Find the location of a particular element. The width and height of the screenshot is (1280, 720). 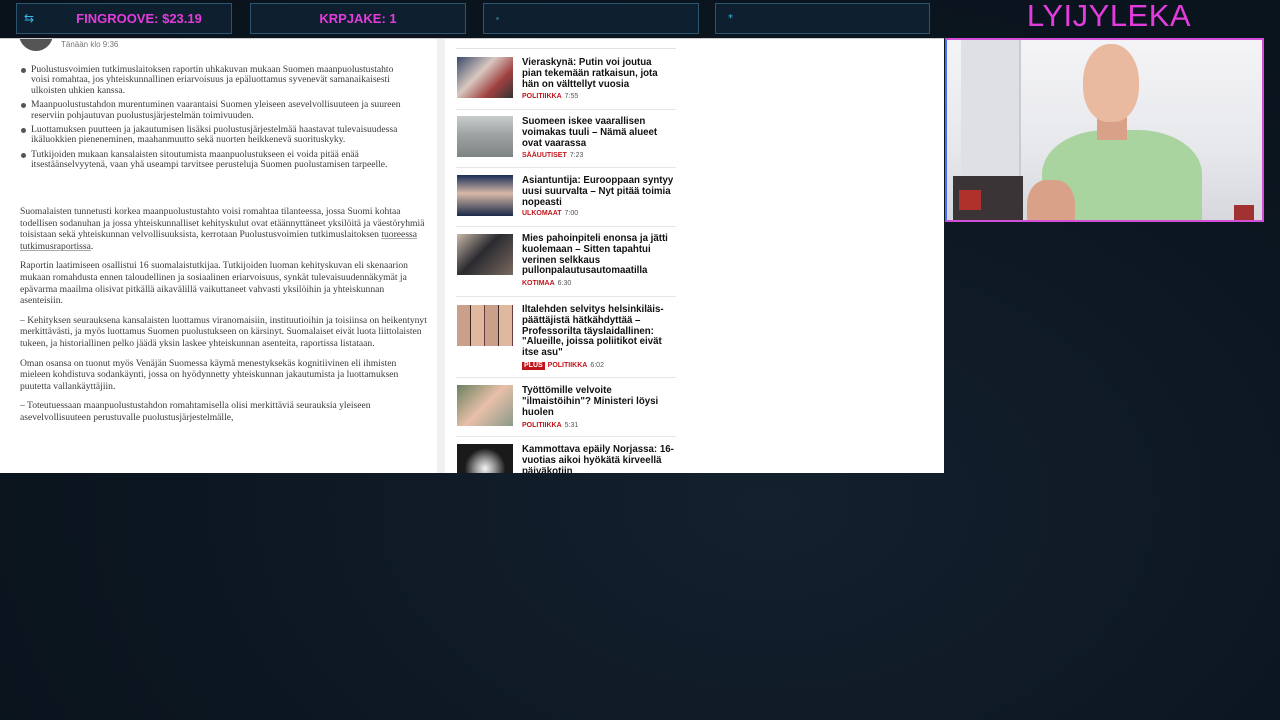

news-meta: ULKOMAAT 7:00 is located at coordinates (550, 214).